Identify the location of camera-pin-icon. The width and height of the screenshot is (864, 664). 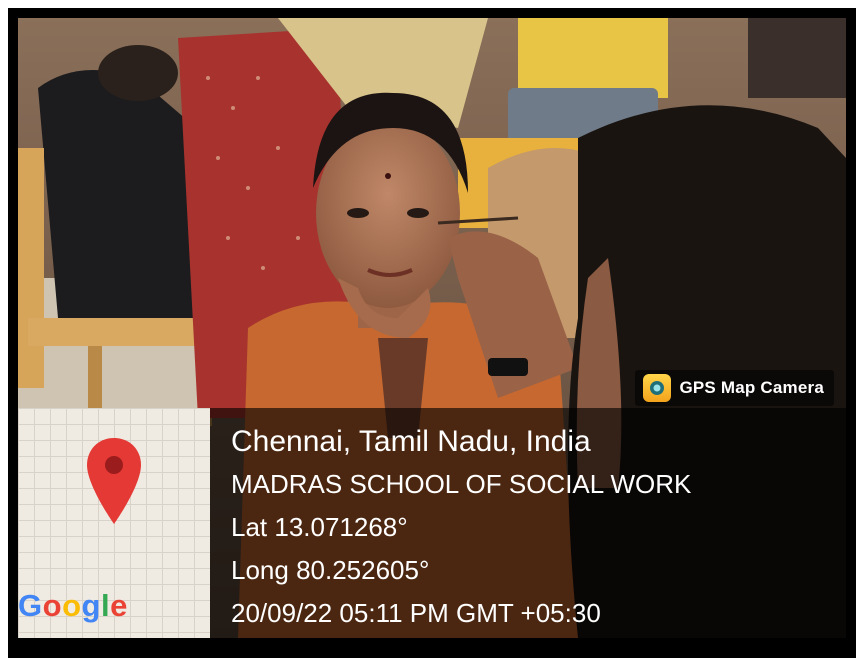
(657, 388).